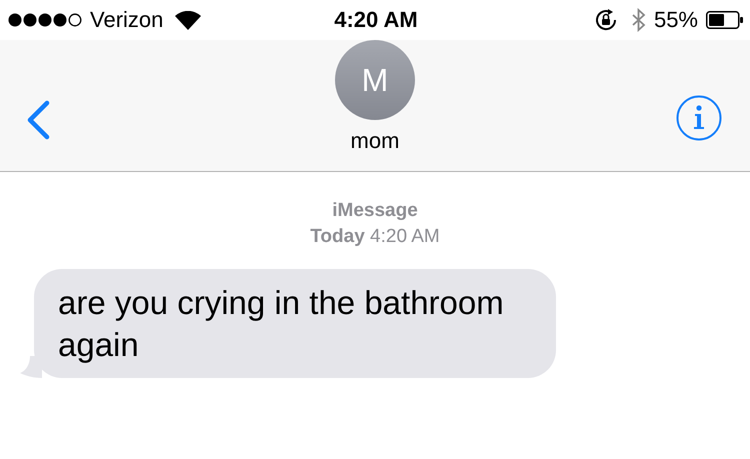  What do you see at coordinates (676, 20) in the screenshot?
I see `battery-percentage: 55%` at bounding box center [676, 20].